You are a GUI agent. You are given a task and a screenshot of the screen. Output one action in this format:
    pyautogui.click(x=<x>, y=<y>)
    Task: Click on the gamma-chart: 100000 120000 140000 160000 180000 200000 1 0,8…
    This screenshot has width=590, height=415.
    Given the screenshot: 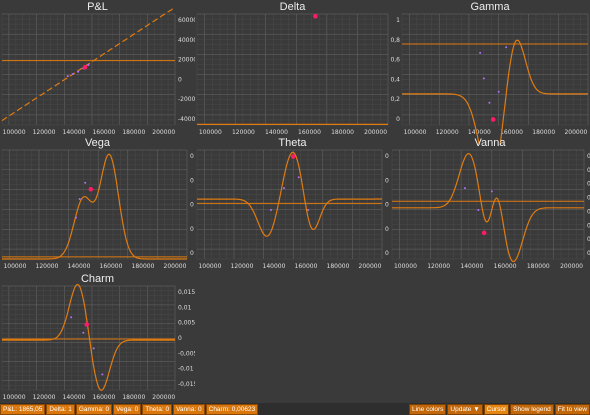 What is the action you would take?
    pyautogui.click(x=490, y=72)
    